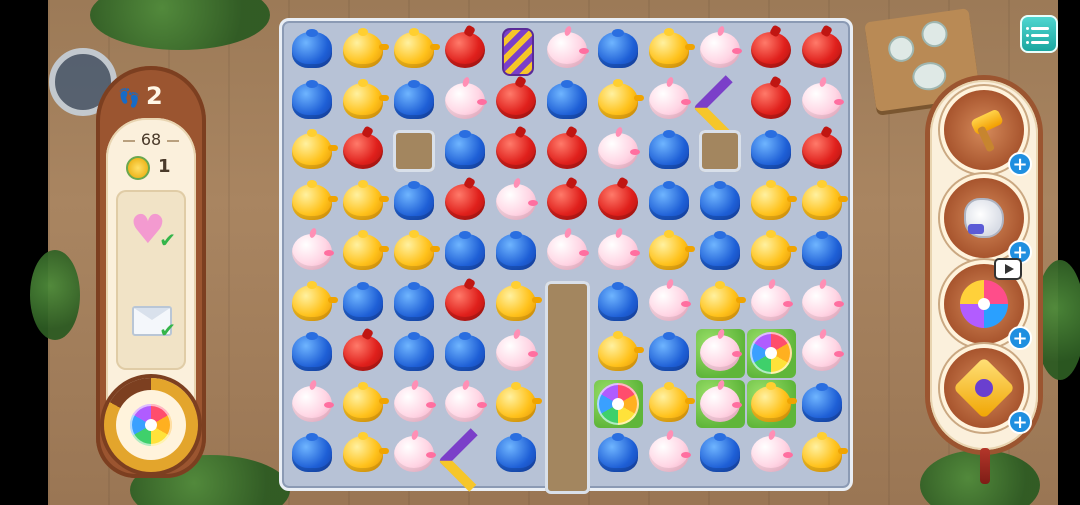  Describe the element at coordinates (988, 133) in the screenshot. I see `hammer-tool-button: +` at that location.